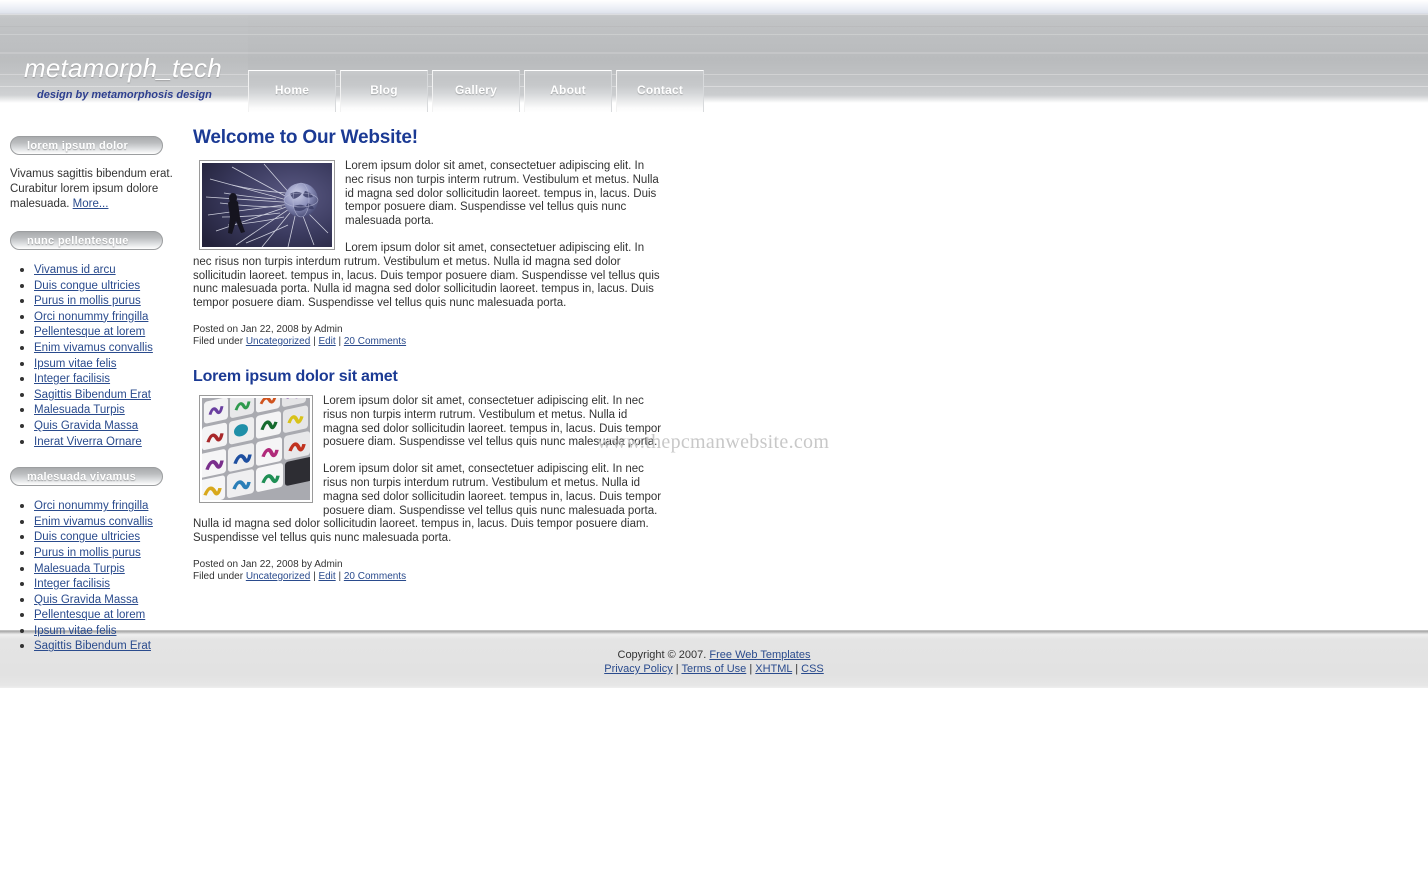 Image resolution: width=1428 pixels, height=896 pixels. I want to click on footer-copyright-text: Copyright © 2007., so click(663, 655).